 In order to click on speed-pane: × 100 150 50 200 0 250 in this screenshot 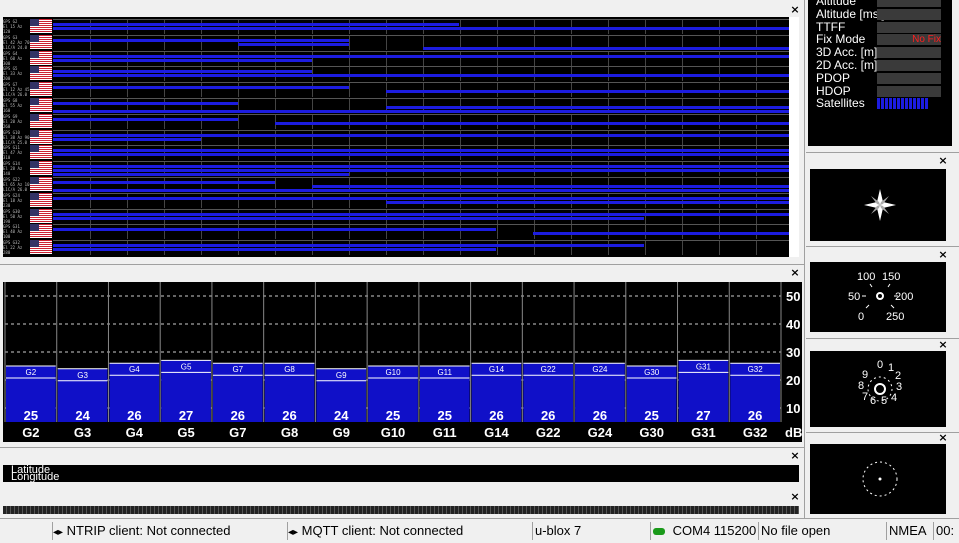, I will do `click(882, 292)`.